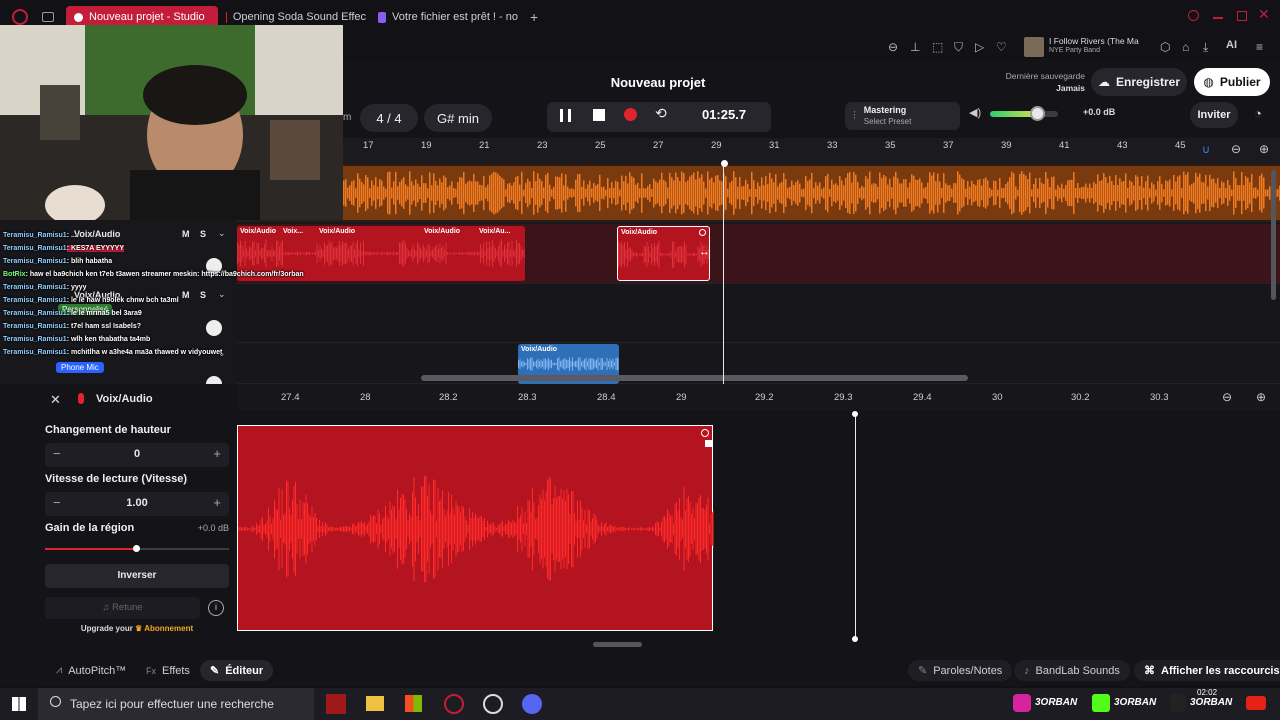 This screenshot has height=720, width=1280. What do you see at coordinates (1024, 113) in the screenshot?
I see `master-volume-slider` at bounding box center [1024, 113].